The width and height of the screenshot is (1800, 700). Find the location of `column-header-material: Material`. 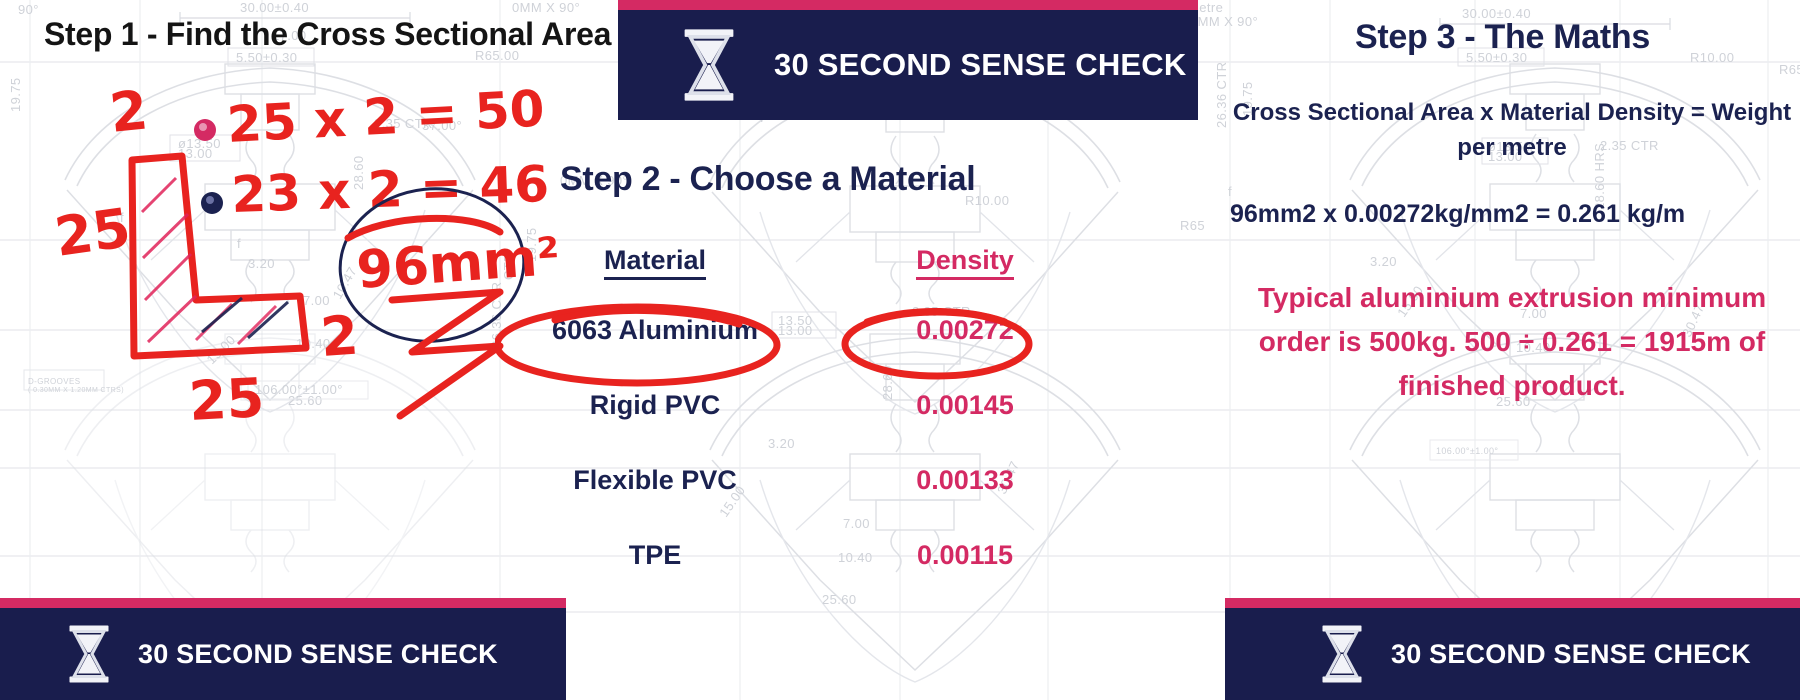

column-header-material: Material is located at coordinates (655, 262).